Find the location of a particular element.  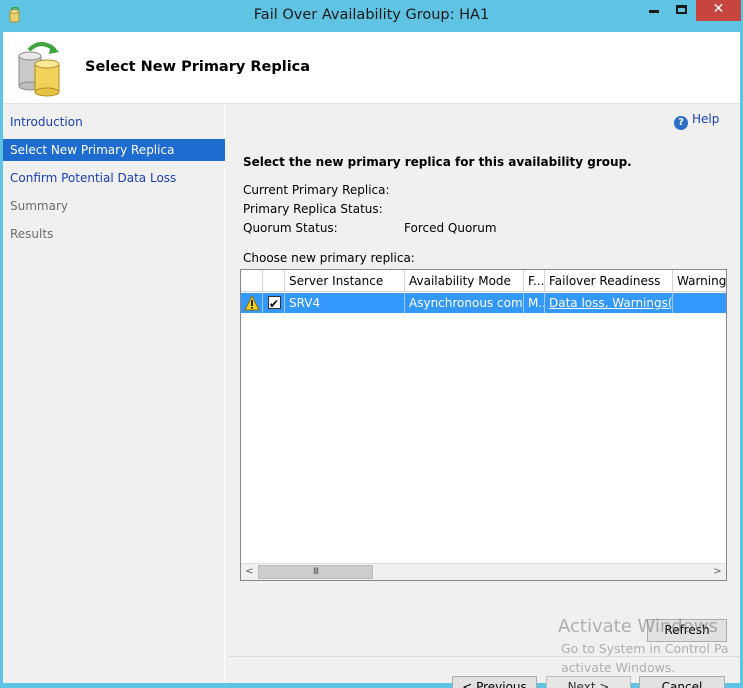

choose-replica-label: Choose new primary replica: is located at coordinates (329, 258).